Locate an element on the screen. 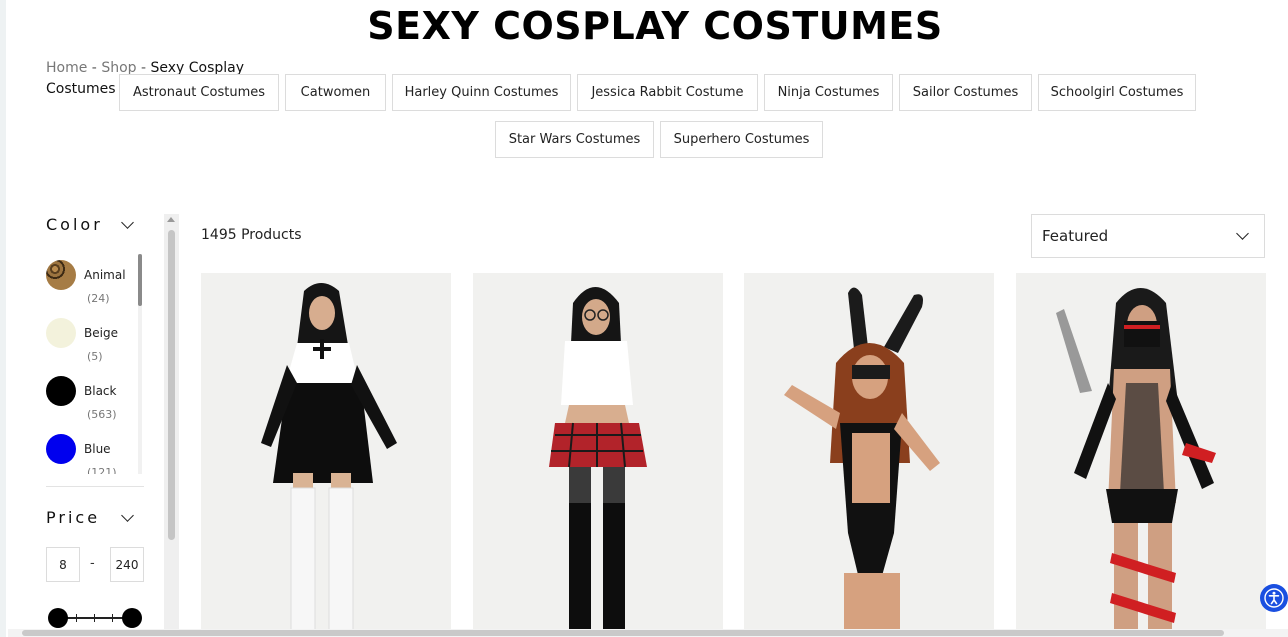 This screenshot has width=1288, height=637. black-swatch is located at coordinates (61, 391).